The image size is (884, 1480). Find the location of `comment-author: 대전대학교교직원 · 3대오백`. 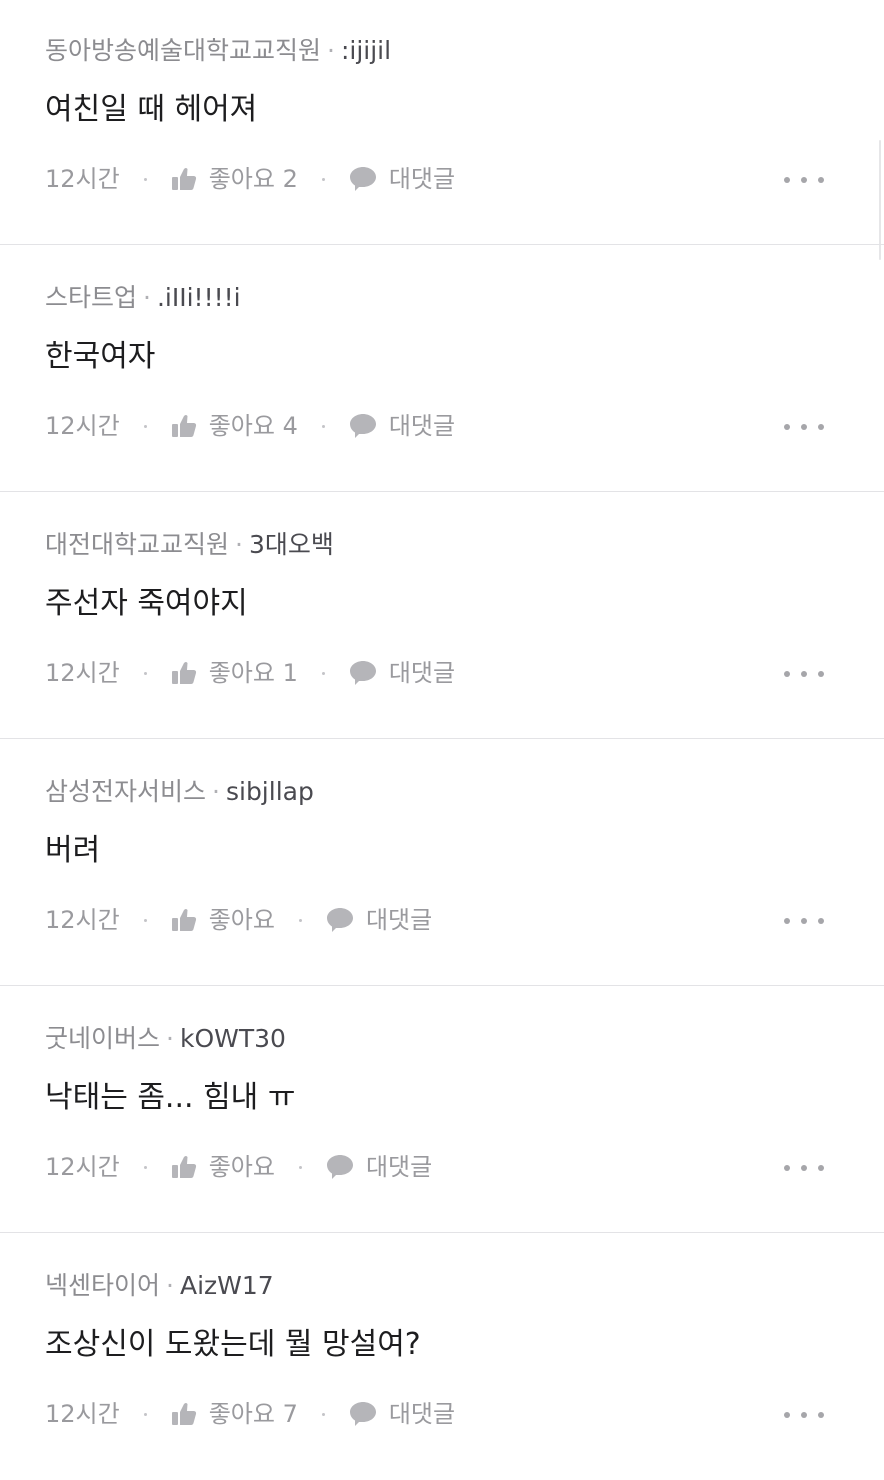

comment-author: 대전대학교교직원 · 3대오백 is located at coordinates (189, 545).